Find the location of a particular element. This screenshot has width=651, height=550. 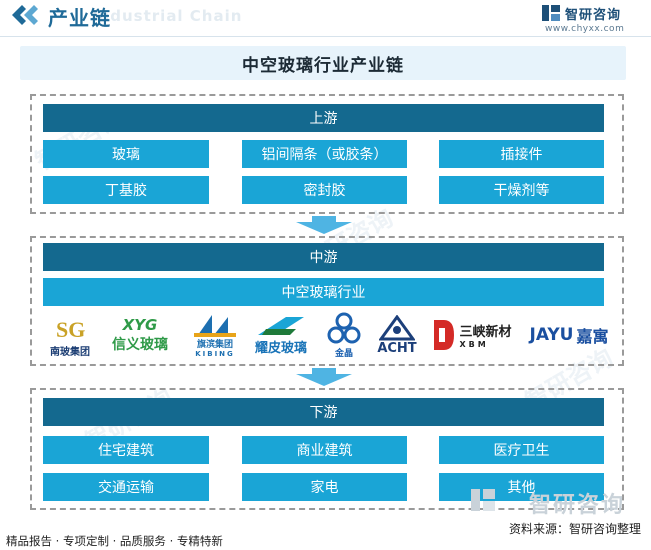

downstream-label: 下游 is located at coordinates (323, 413).